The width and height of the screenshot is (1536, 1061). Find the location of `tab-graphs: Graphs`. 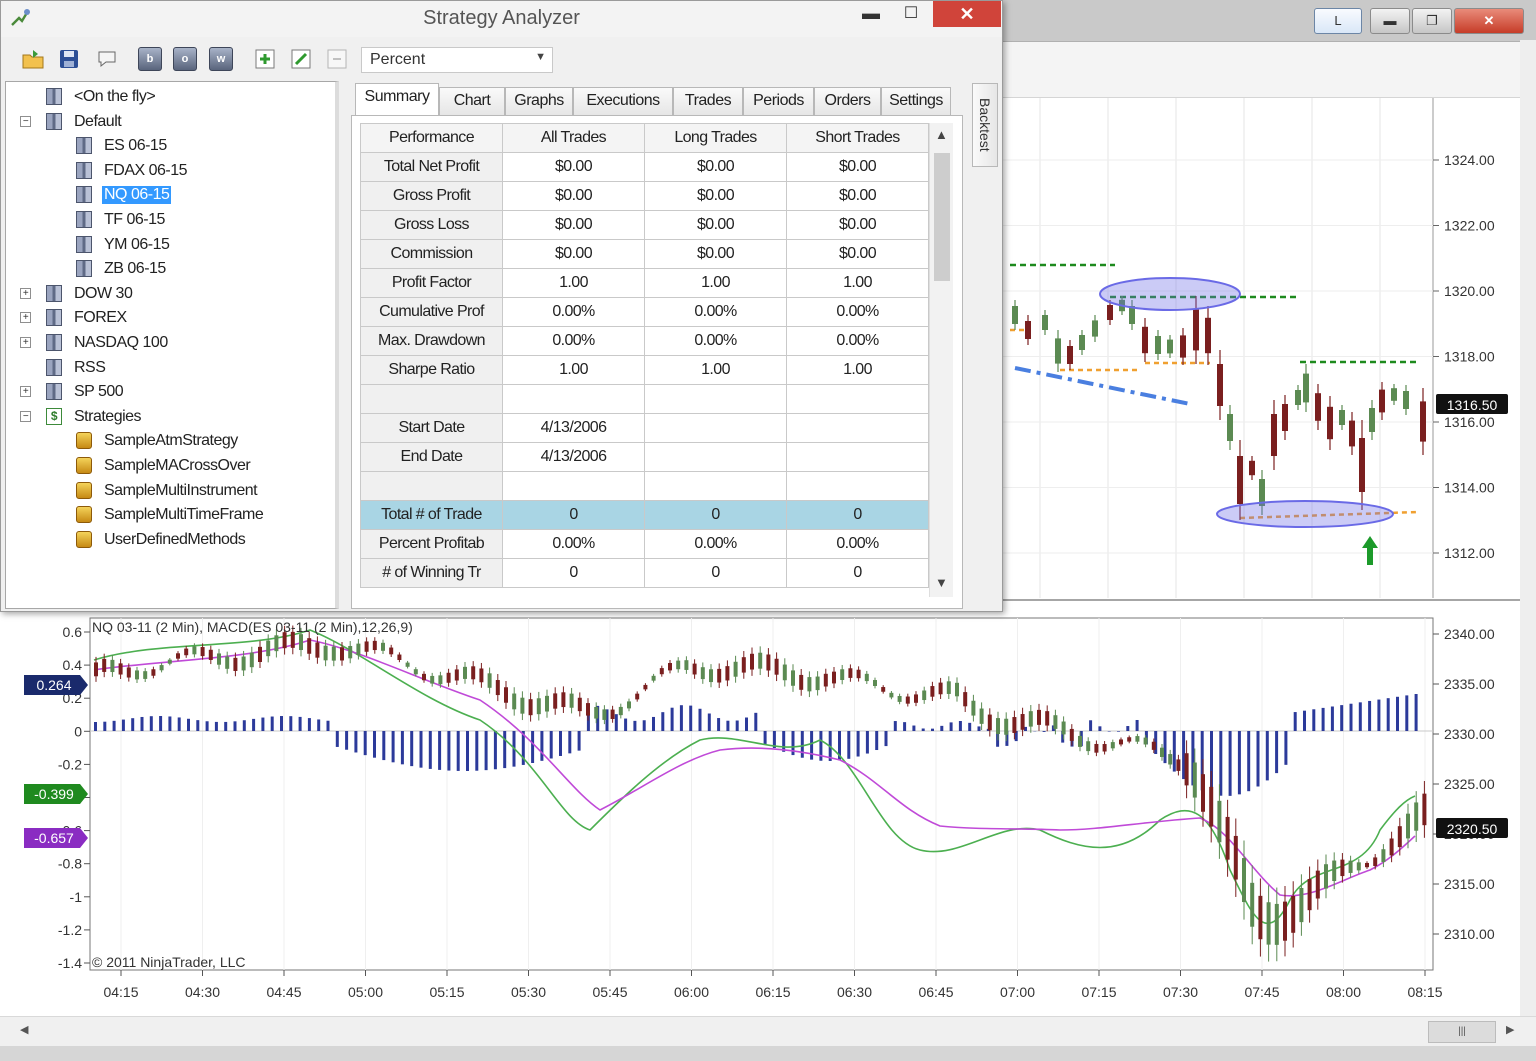

tab-graphs: Graphs is located at coordinates (539, 101).